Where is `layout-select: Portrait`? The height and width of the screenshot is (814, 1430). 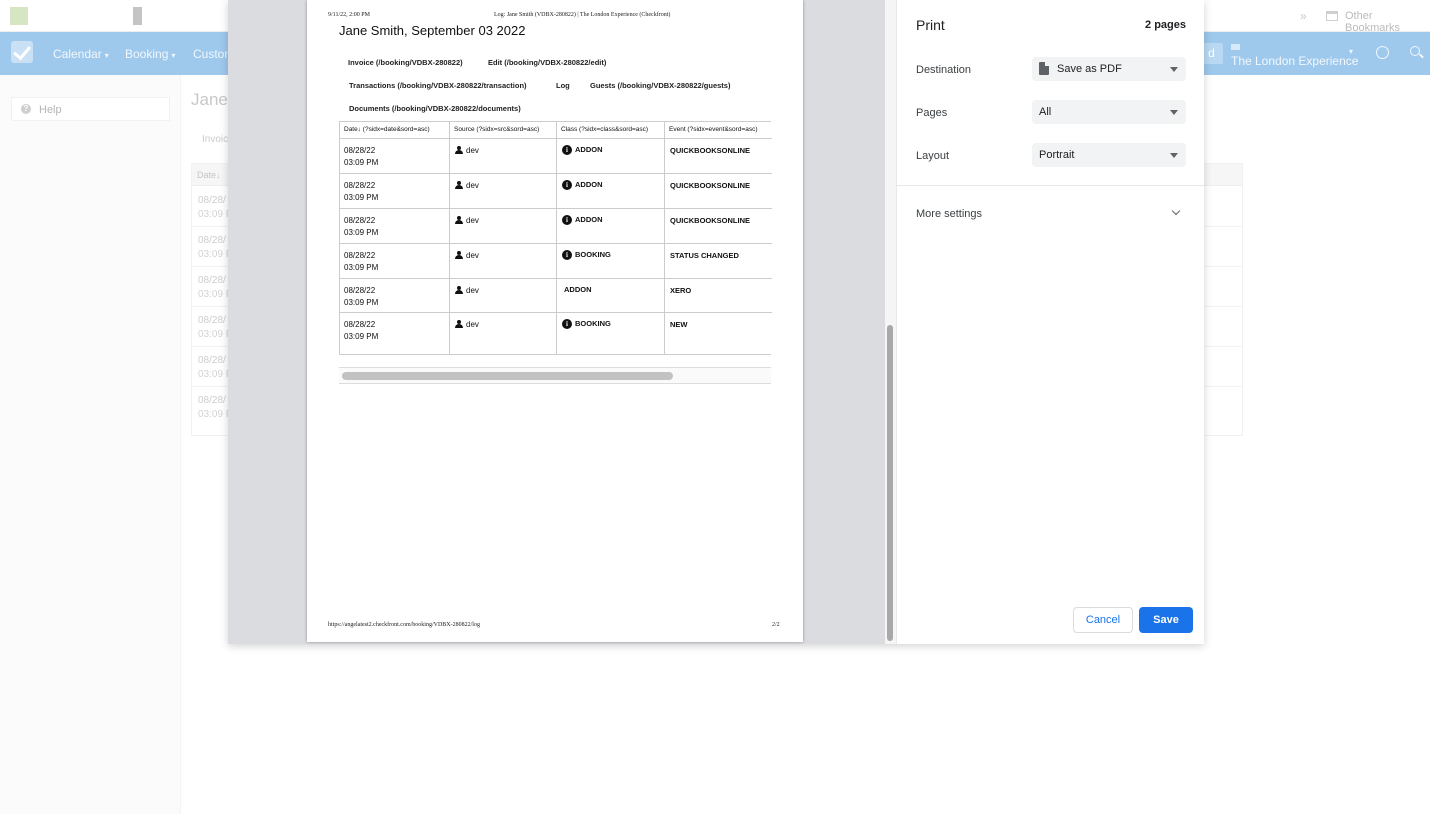
layout-select: Portrait is located at coordinates (1109, 155).